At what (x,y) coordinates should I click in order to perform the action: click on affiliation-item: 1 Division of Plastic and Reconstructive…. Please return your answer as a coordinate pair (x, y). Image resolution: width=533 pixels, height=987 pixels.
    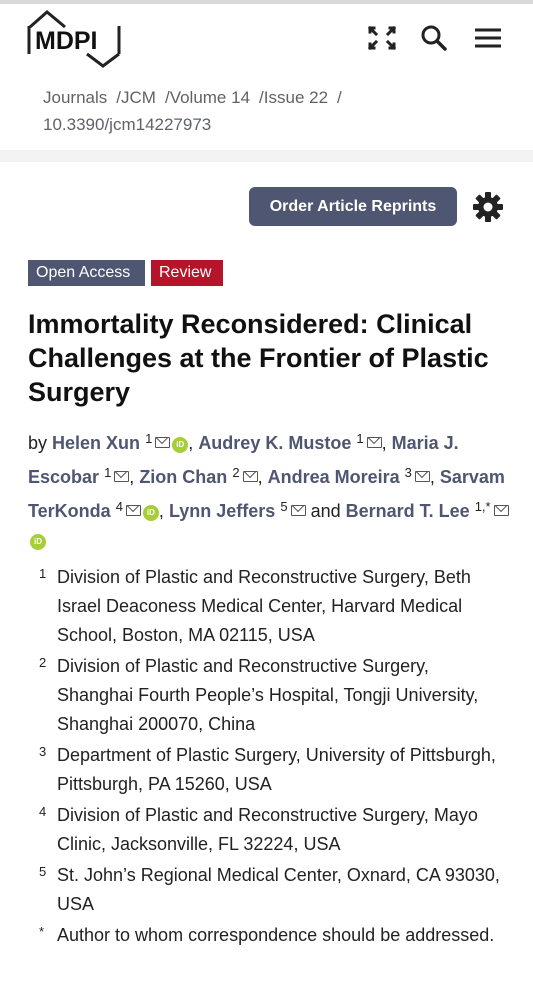
    Looking at the image, I should click on (271, 606).